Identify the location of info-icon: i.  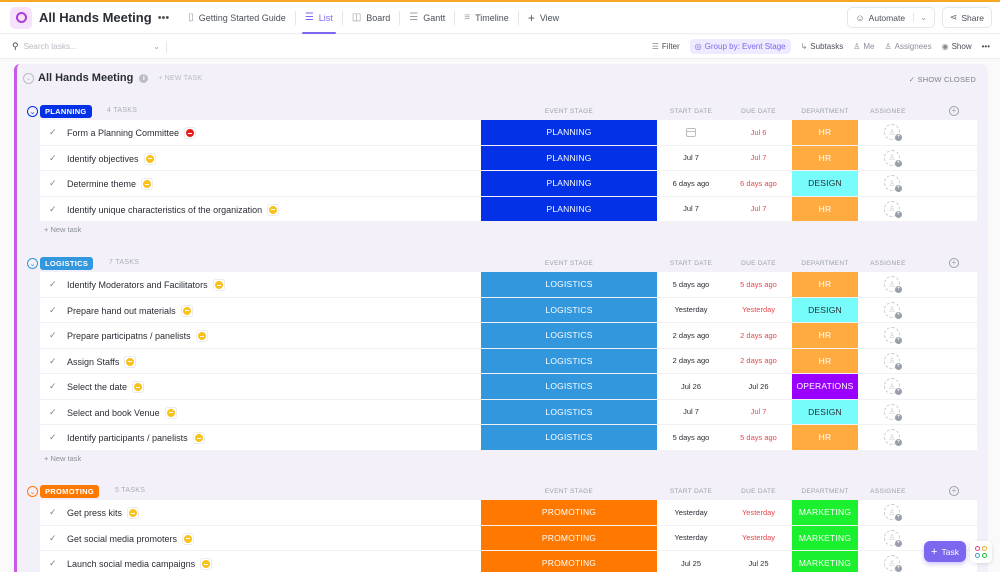
(144, 78).